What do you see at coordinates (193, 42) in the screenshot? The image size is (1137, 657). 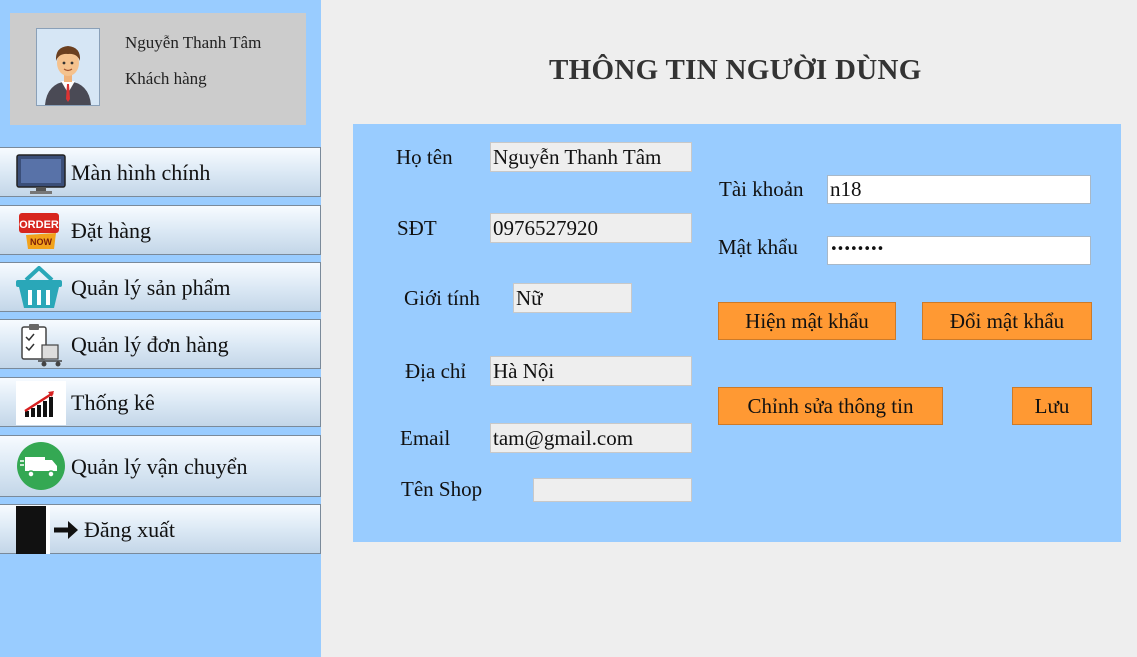 I see `profile-name: Nguyễn Thanh Tâm` at bounding box center [193, 42].